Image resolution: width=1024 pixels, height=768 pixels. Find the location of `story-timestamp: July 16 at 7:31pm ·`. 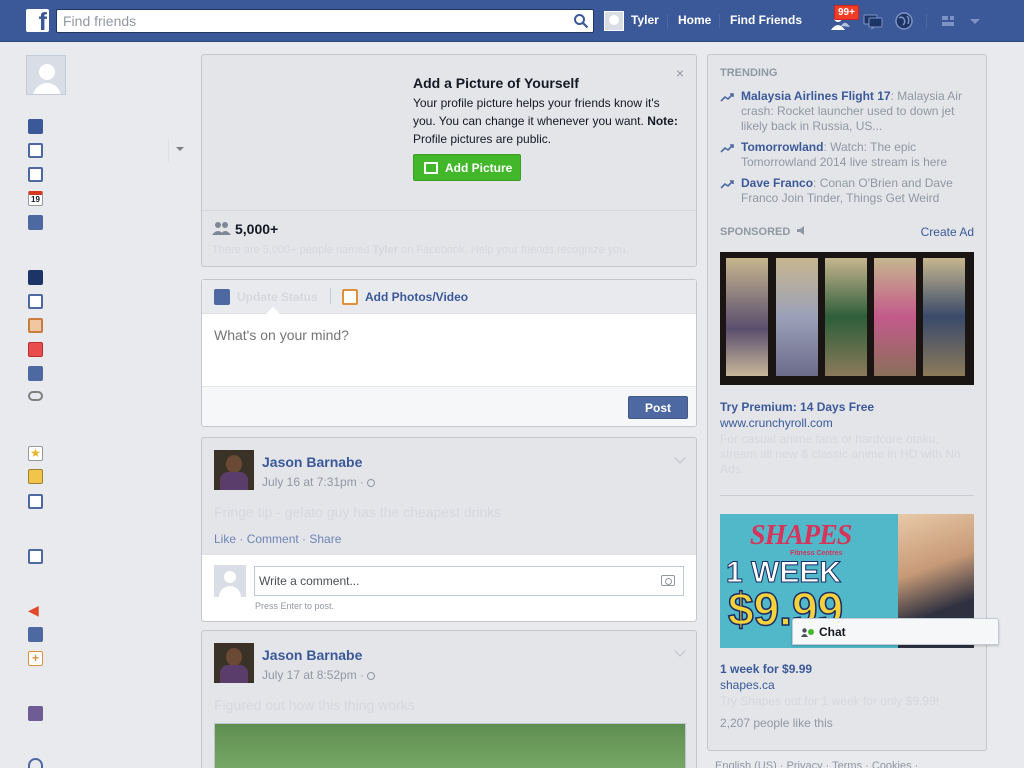

story-timestamp: July 16 at 7:31pm · is located at coordinates (319, 482).